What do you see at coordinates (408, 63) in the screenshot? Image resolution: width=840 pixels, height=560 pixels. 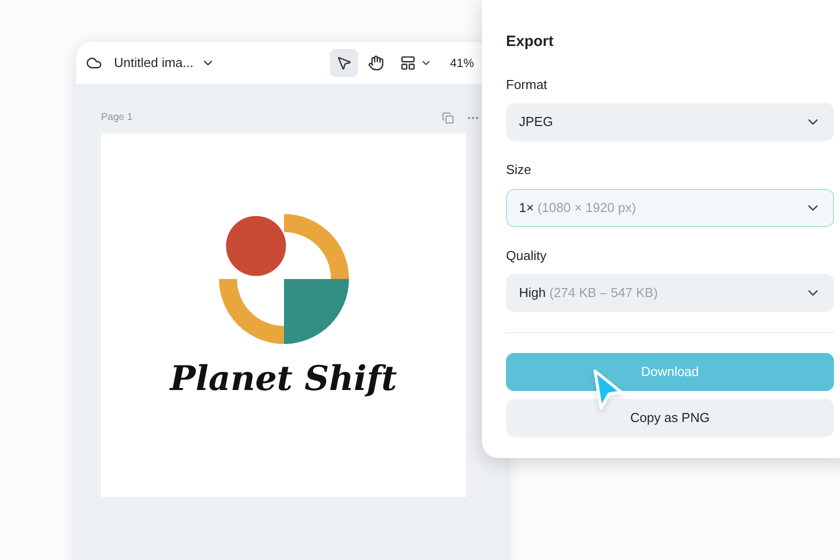 I see `layout-icon` at bounding box center [408, 63].